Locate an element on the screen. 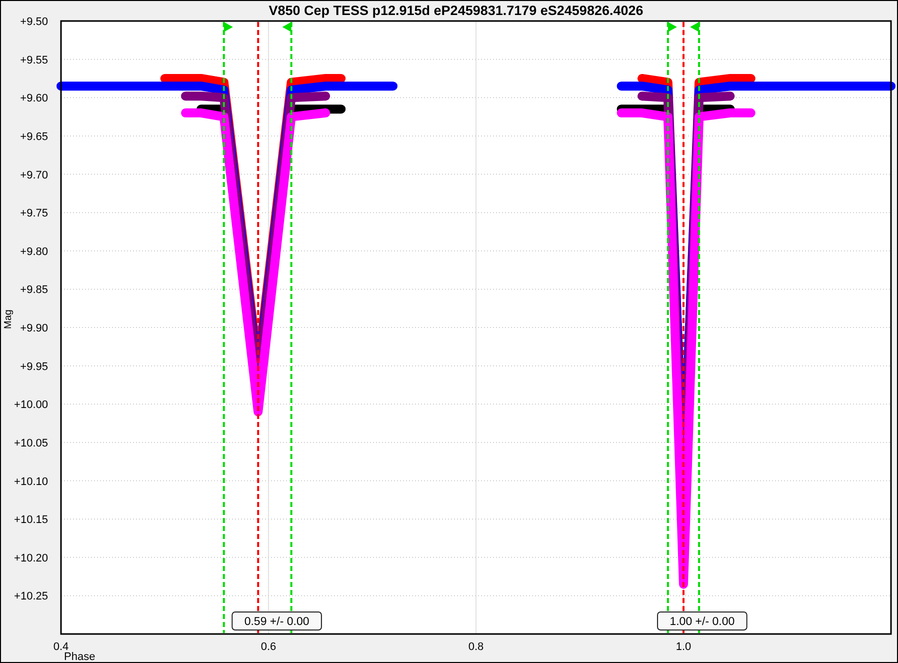  x-tick-label: 0.8 is located at coordinates (476, 647).